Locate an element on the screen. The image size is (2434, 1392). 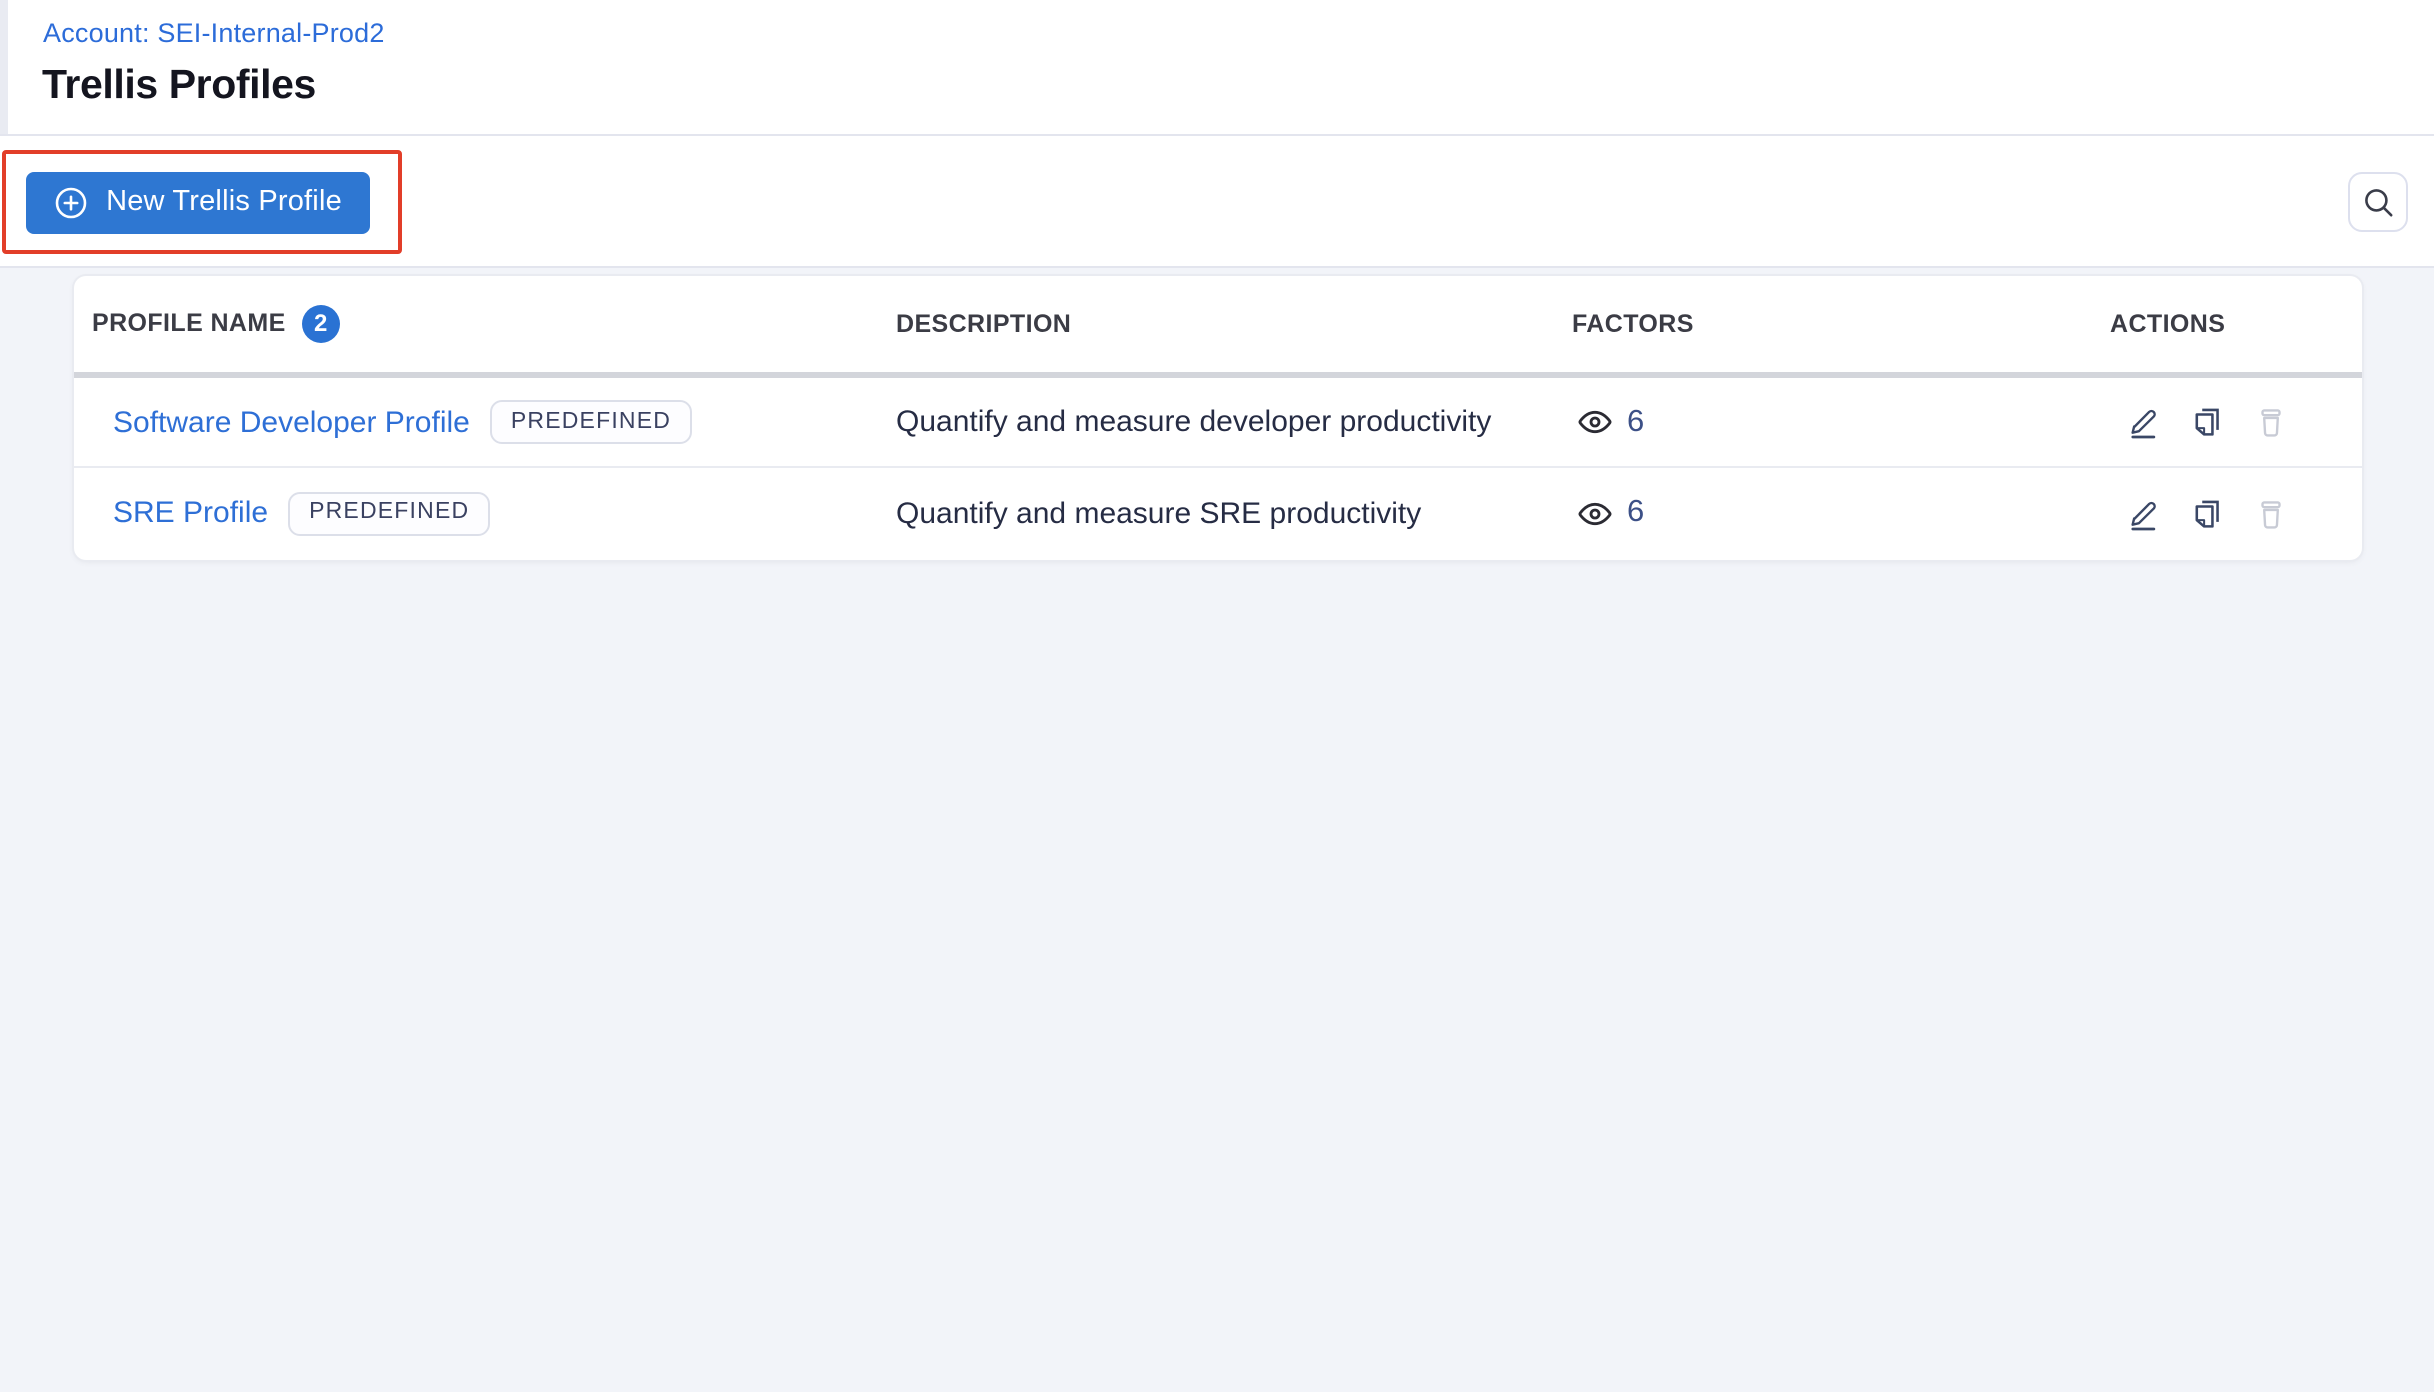
search-icon is located at coordinates (2378, 202).